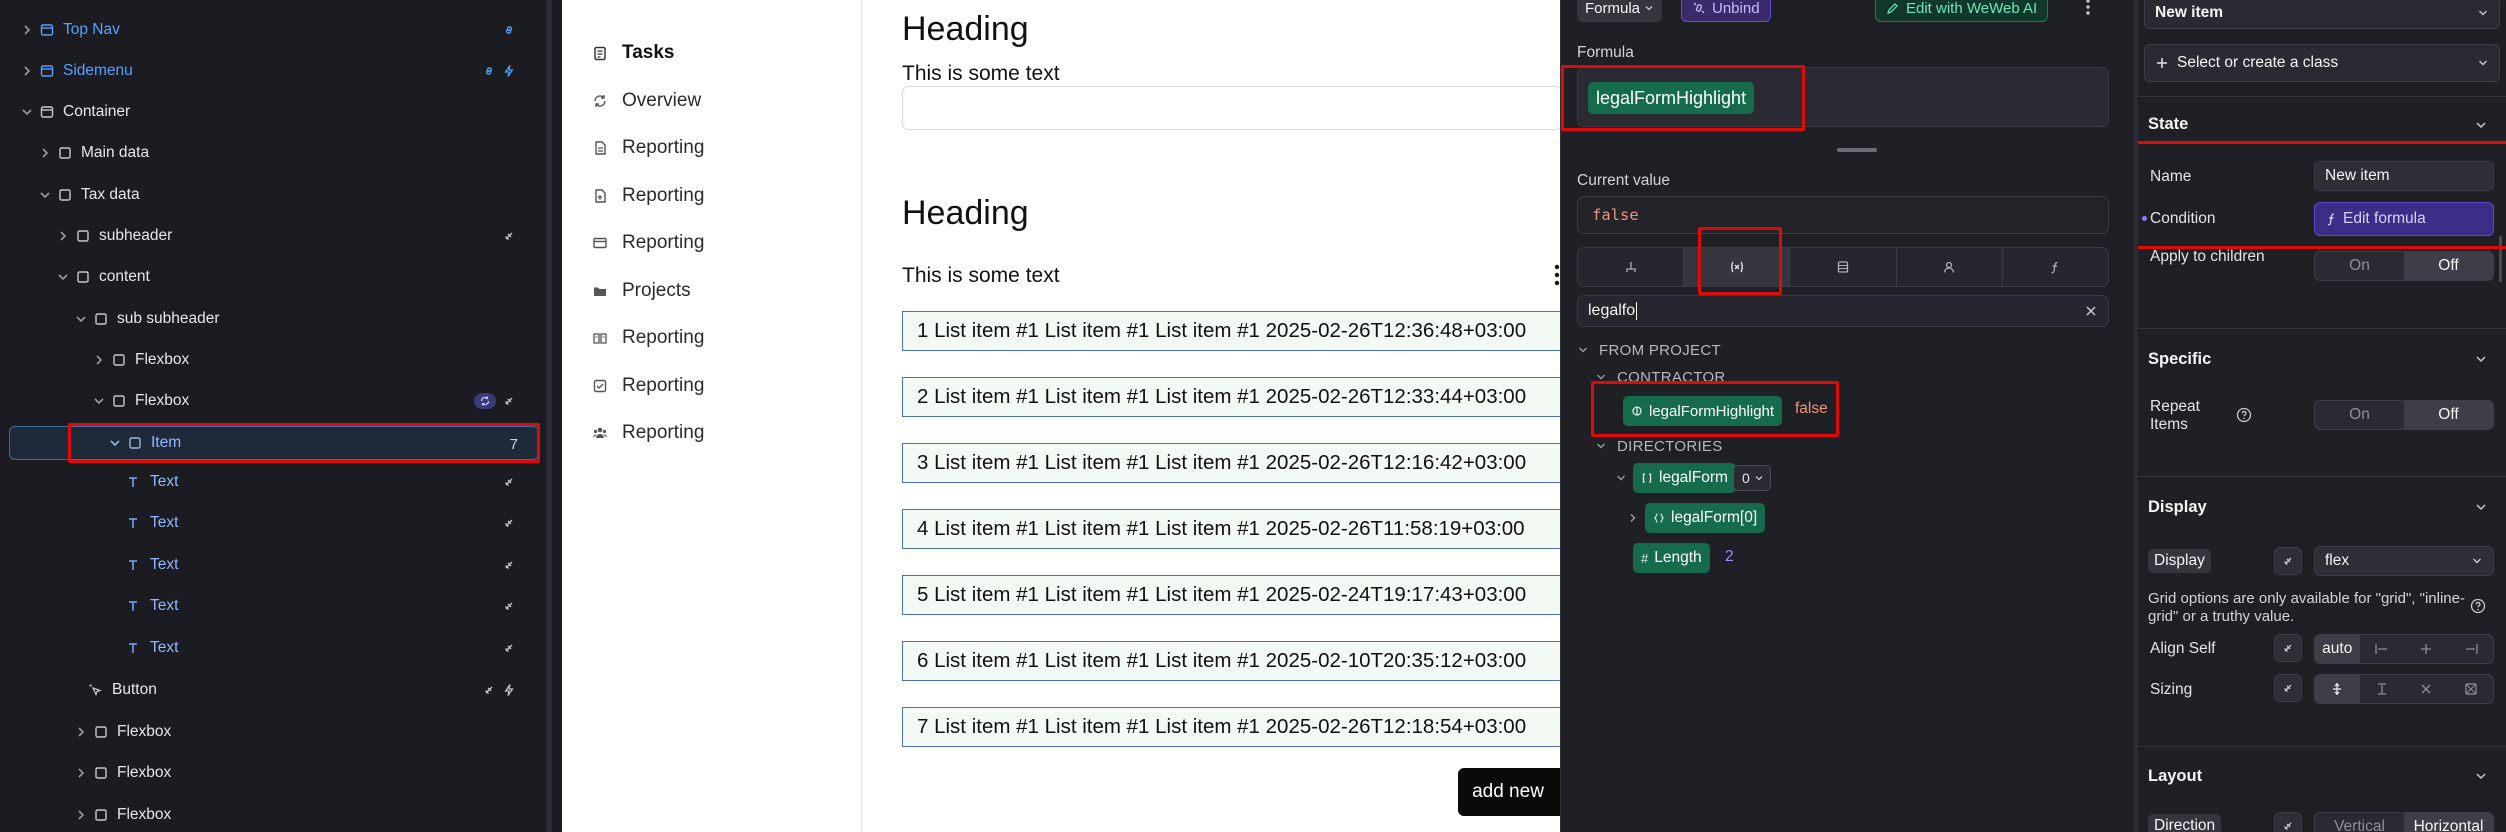 The height and width of the screenshot is (832, 2506). Describe the element at coordinates (2288, 688) in the screenshot. I see `bind-sizing-button` at that location.